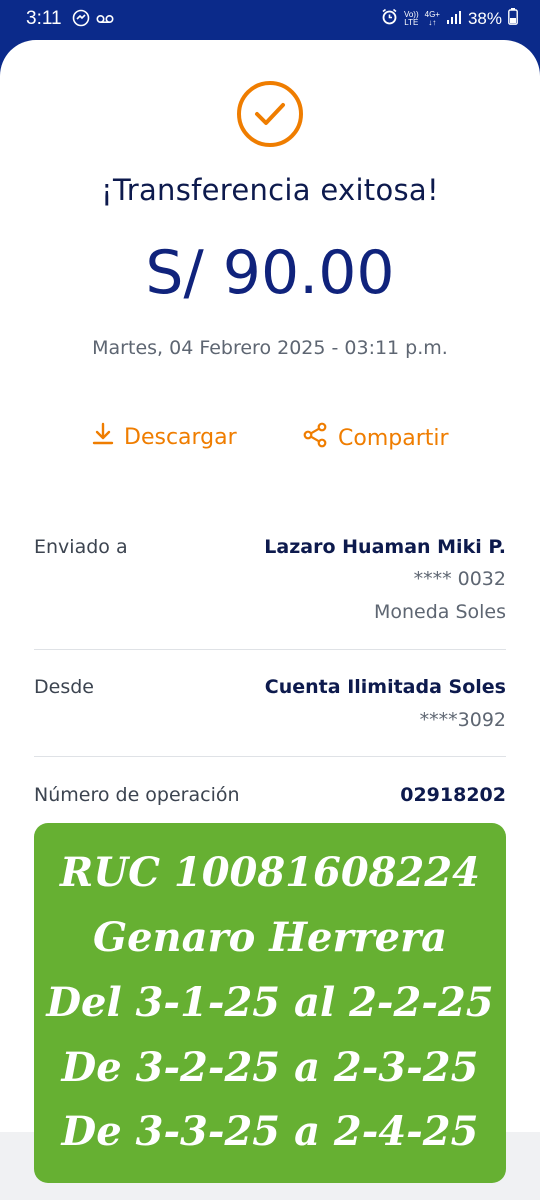  I want to click on success-title: ¡Transferencia exitosa!, so click(270, 190).